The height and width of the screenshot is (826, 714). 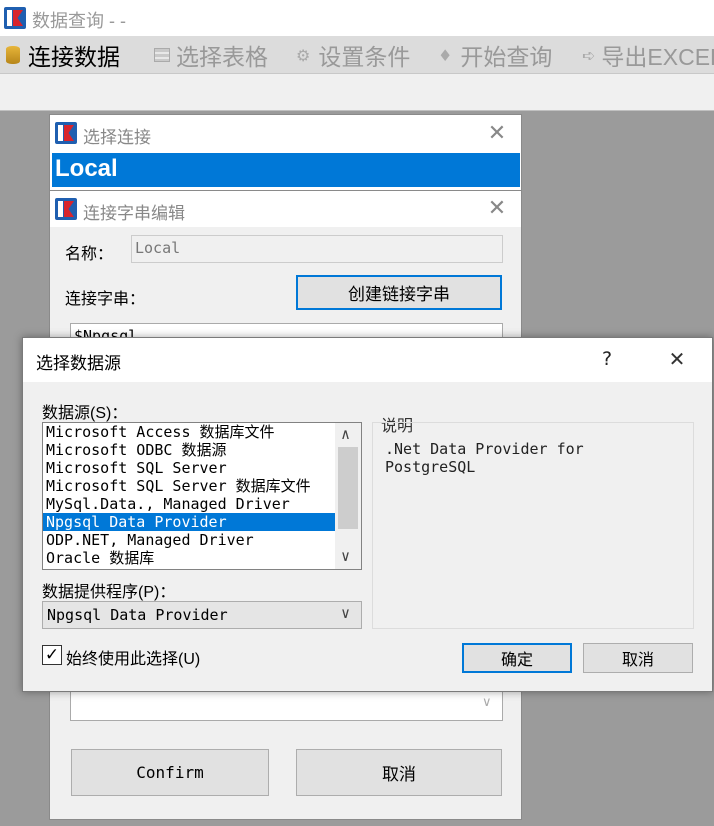 I want to click on menu-connect-data: 连接数据, so click(x=63, y=55).